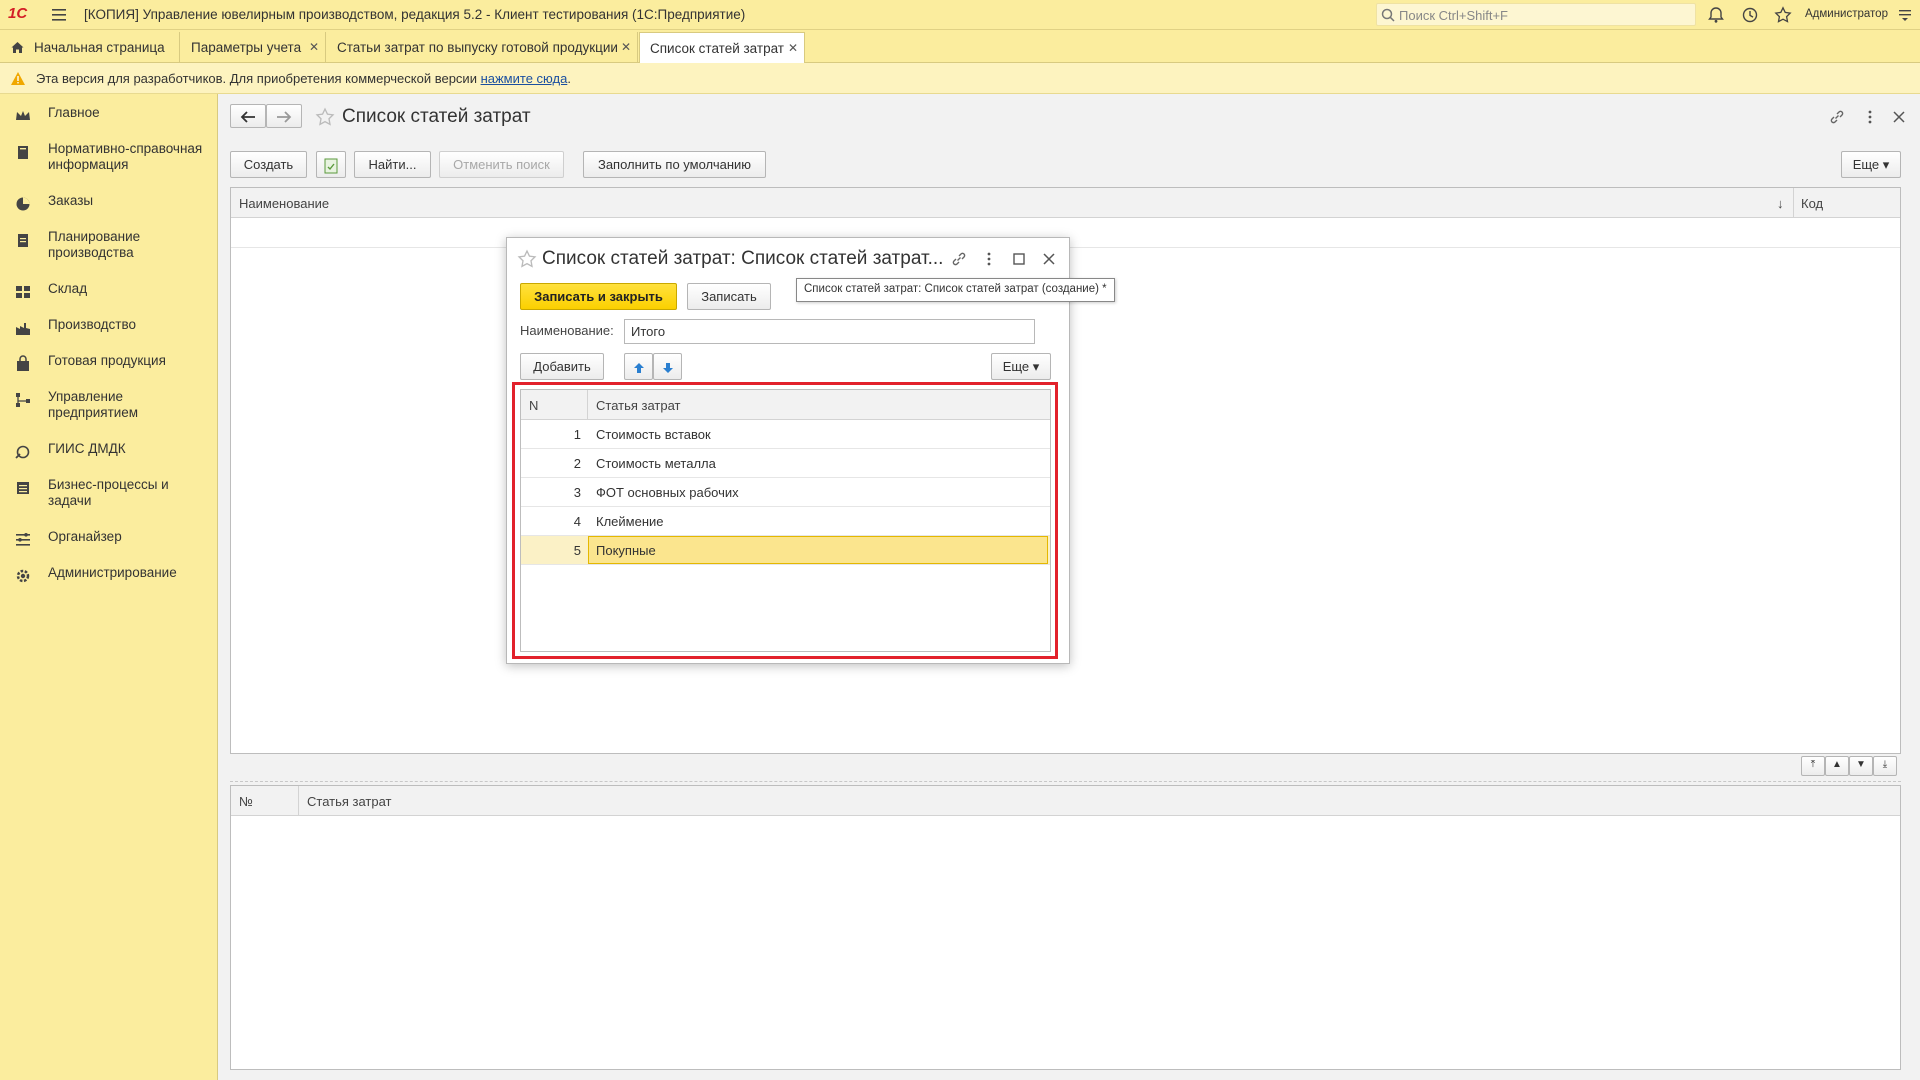 Image resolution: width=1920 pixels, height=1080 pixels. I want to click on table-more-button: Еще ▾, so click(1021, 366).